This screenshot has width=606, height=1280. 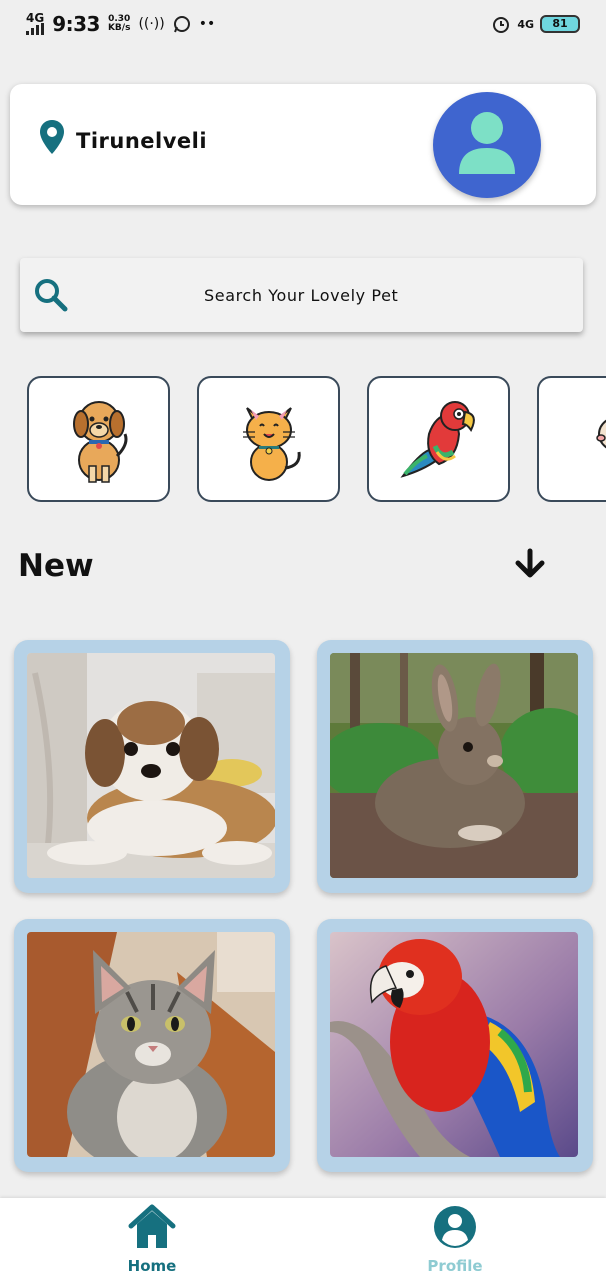 I want to click on whatsapp-icon, so click(x=181, y=24).